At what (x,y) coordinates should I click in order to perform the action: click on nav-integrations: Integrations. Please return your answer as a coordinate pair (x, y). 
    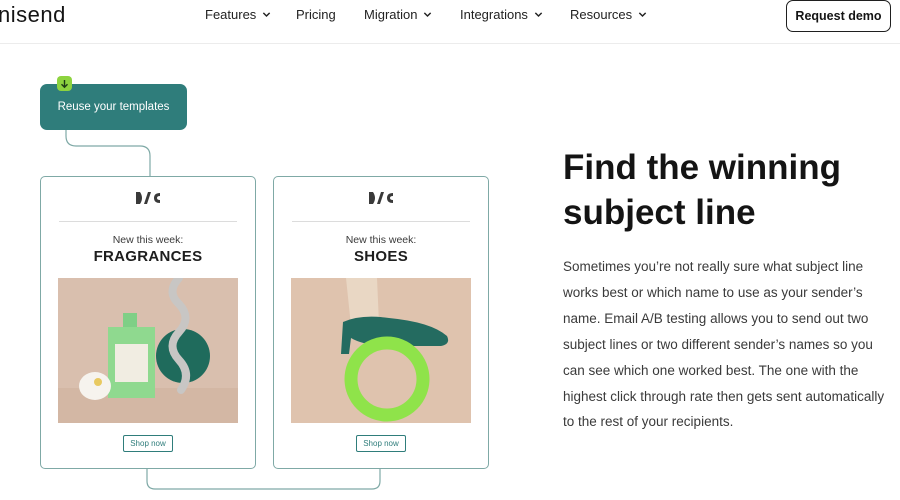
    Looking at the image, I should click on (501, 14).